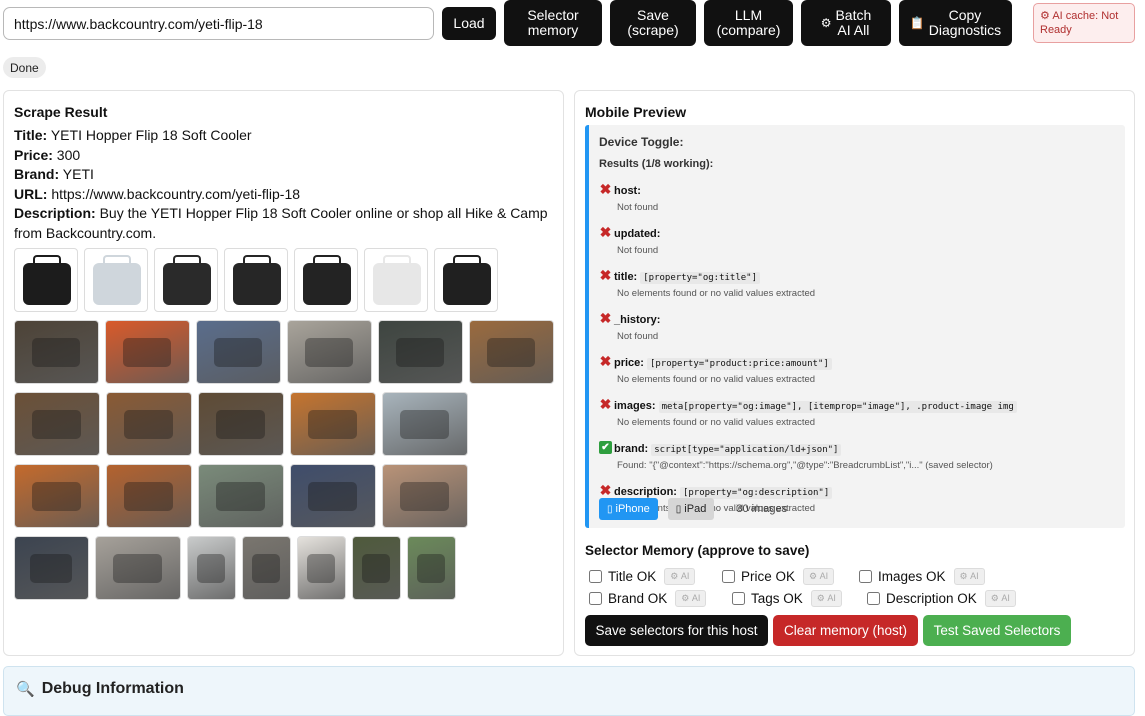  I want to click on test-saved-selectors-button: Test Saved Selectors, so click(997, 630).